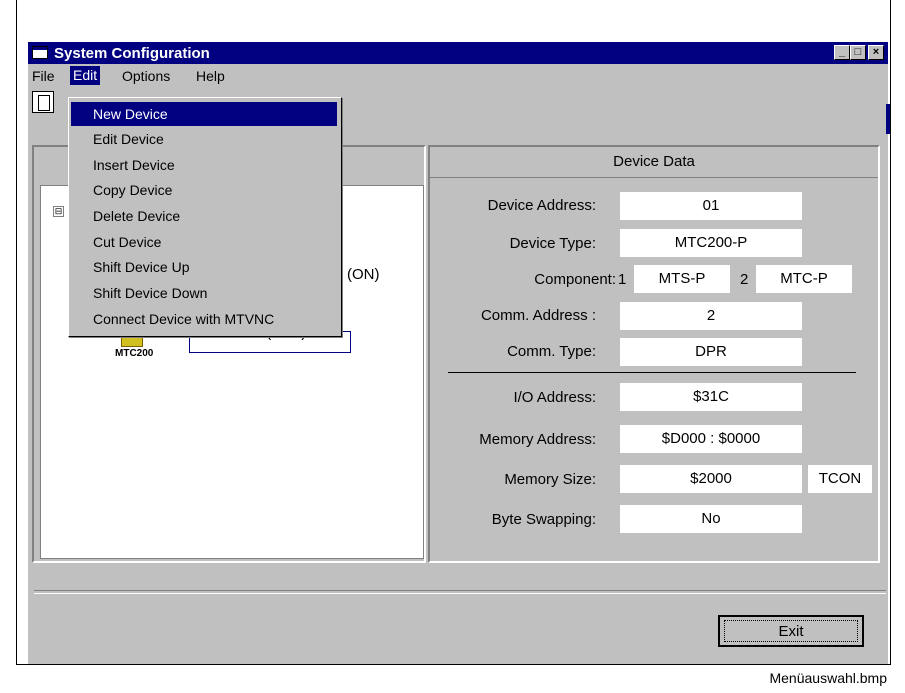 The width and height of the screenshot is (905, 693). What do you see at coordinates (204, 242) in the screenshot?
I see `menu-item-cut-device: Cut Device` at bounding box center [204, 242].